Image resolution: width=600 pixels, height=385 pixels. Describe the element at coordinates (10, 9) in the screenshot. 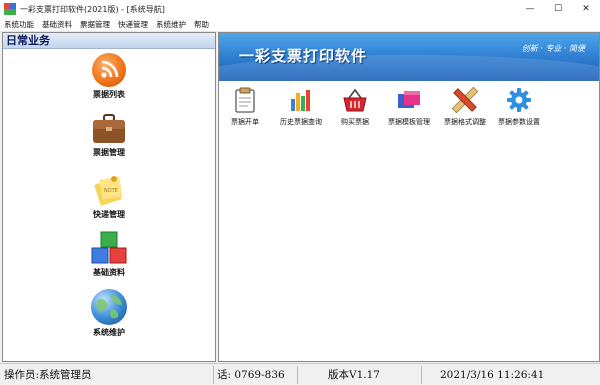

I see `app-logo-icon` at that location.